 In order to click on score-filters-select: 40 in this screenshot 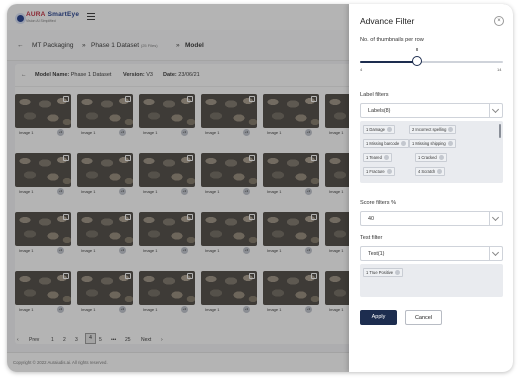, I will do `click(431, 218)`.